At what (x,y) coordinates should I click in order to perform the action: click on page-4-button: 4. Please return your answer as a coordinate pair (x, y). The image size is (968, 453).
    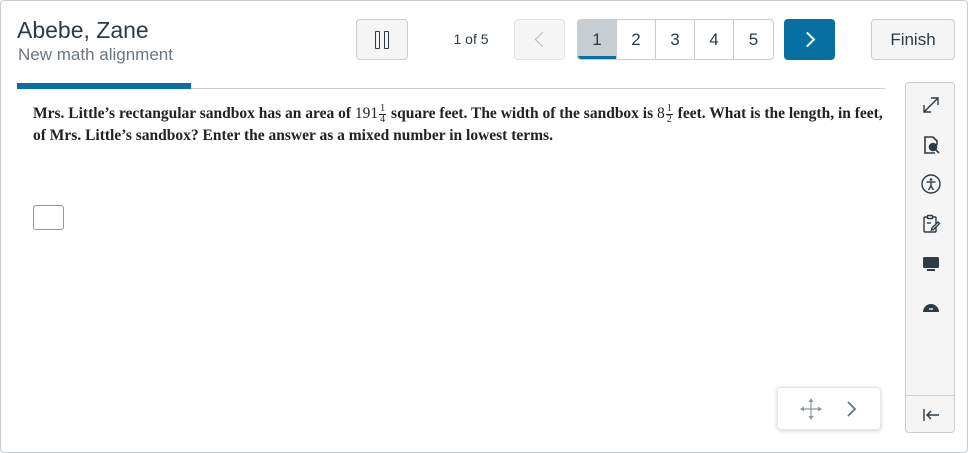
    Looking at the image, I should click on (714, 39).